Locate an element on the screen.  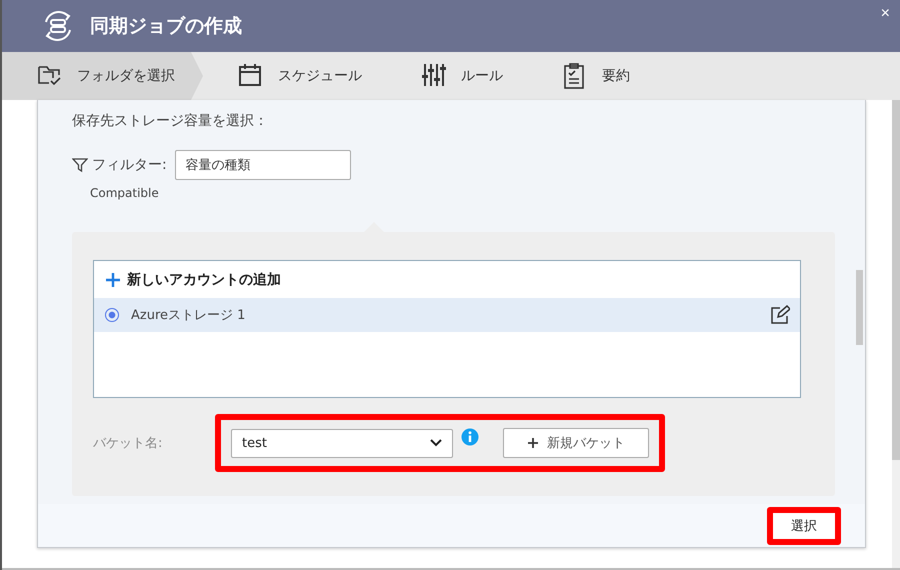
bucket-label: バケット名: is located at coordinates (128, 443).